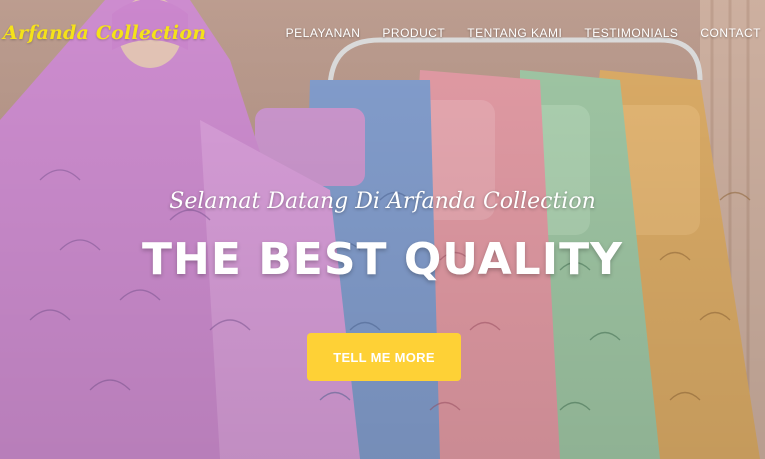 Image resolution: width=765 pixels, height=459 pixels. What do you see at coordinates (384, 357) in the screenshot?
I see `tell-me-more-button: TELL ME MORE` at bounding box center [384, 357].